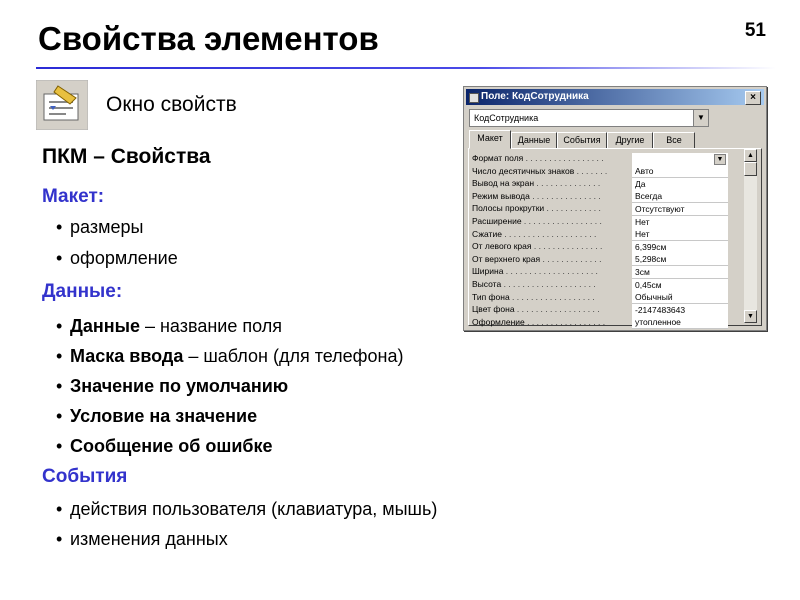 The image size is (800, 600). I want to click on section-maket-heading: Макет:, so click(73, 196).